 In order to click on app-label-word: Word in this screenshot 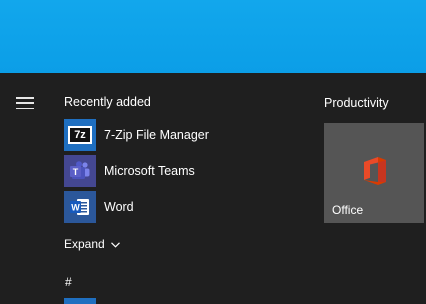, I will do `click(119, 207)`.